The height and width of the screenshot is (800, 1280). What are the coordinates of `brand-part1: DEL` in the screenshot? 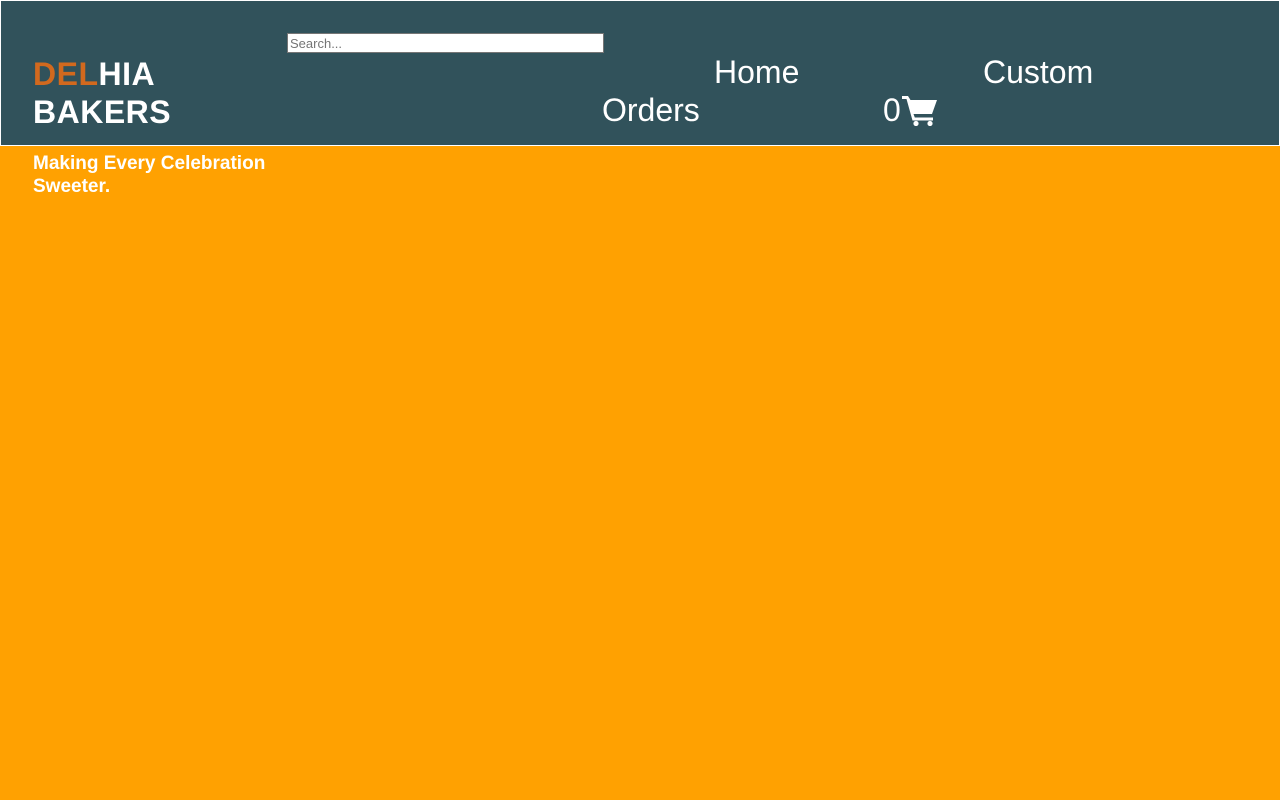 It's located at (66, 74).